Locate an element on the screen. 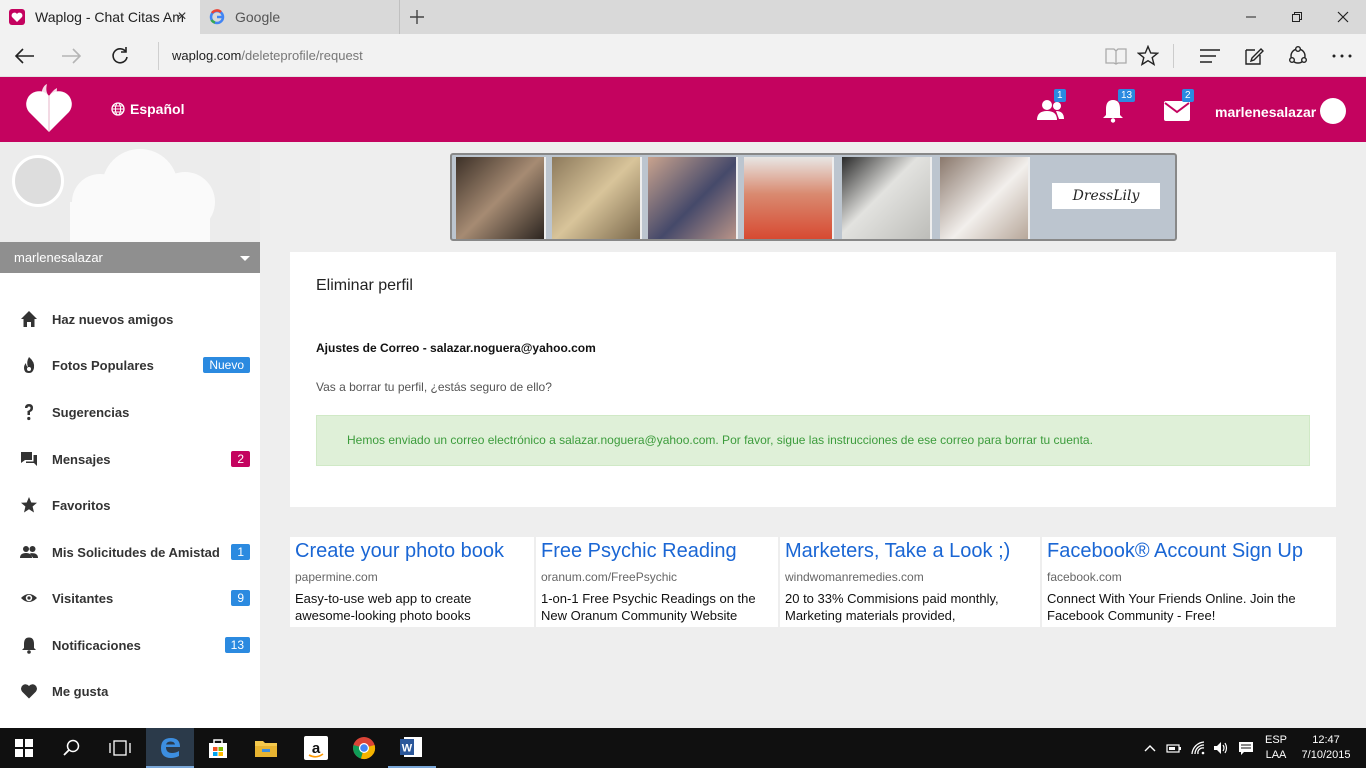 This screenshot has width=1366, height=768. ad-url: facebook.com is located at coordinates (1084, 577).